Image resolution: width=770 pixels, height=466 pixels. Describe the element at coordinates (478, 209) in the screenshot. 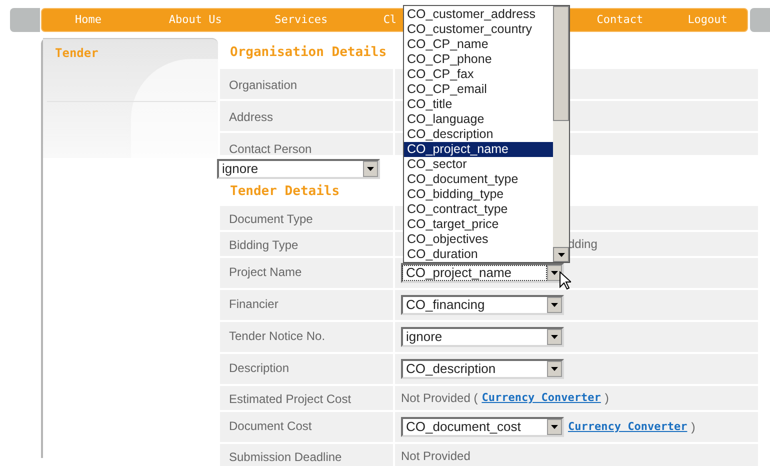

I see `dropdown-option: CO_contract_type` at that location.